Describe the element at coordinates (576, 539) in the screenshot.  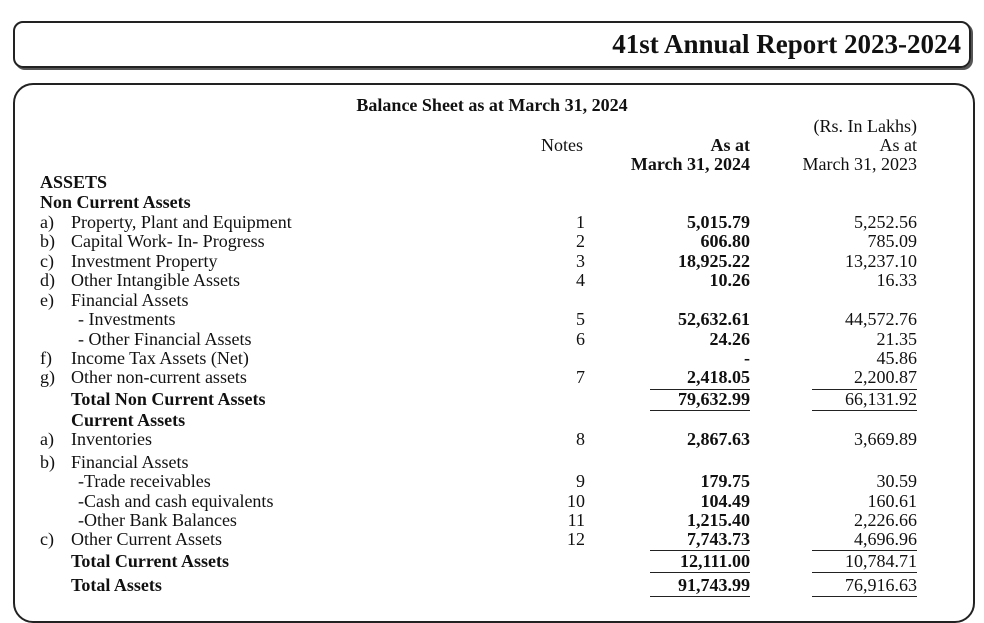
I see `row-note: 12` at that location.